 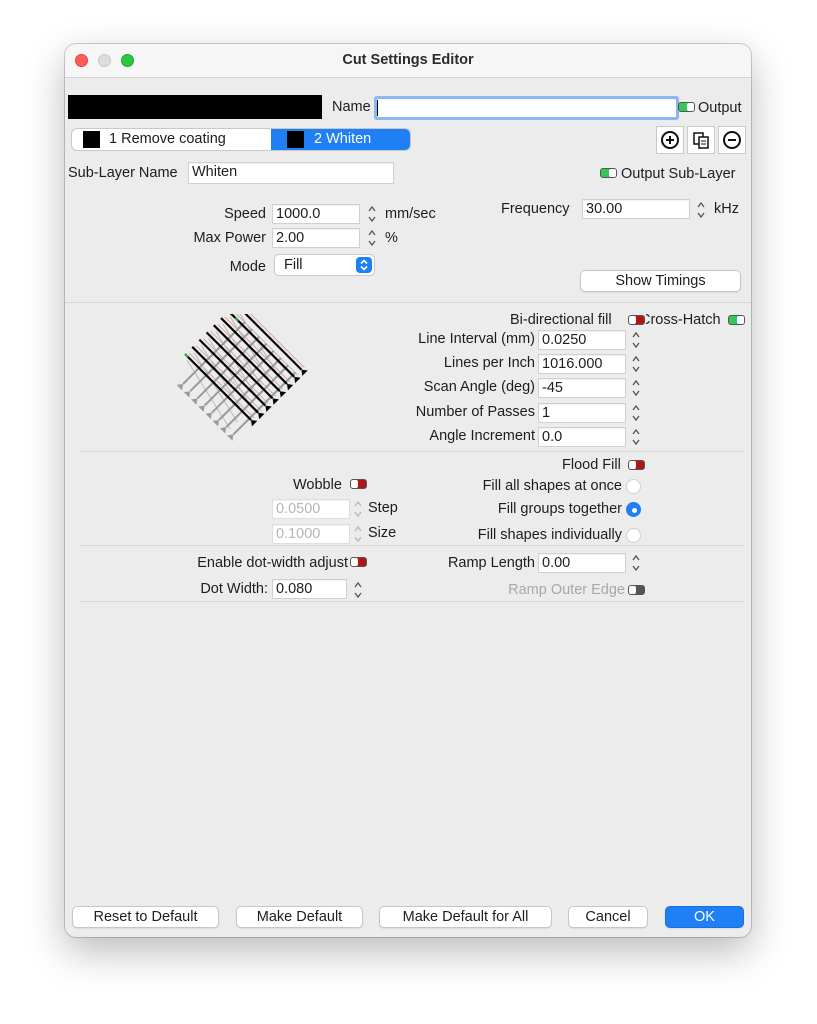 I want to click on crosshatch-label-clip: Cross-Hatch, so click(x=686, y=321).